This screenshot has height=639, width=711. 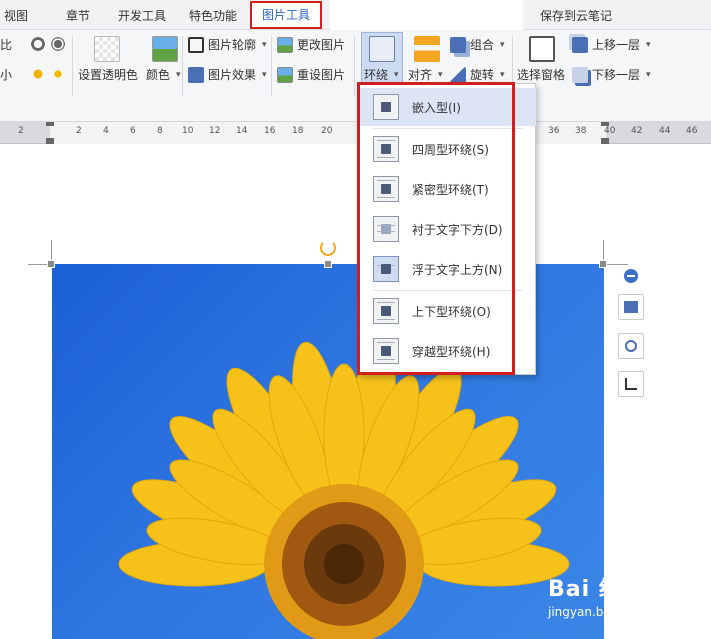 What do you see at coordinates (482, 75) in the screenshot?
I see `rotate-label: 旋转` at bounding box center [482, 75].